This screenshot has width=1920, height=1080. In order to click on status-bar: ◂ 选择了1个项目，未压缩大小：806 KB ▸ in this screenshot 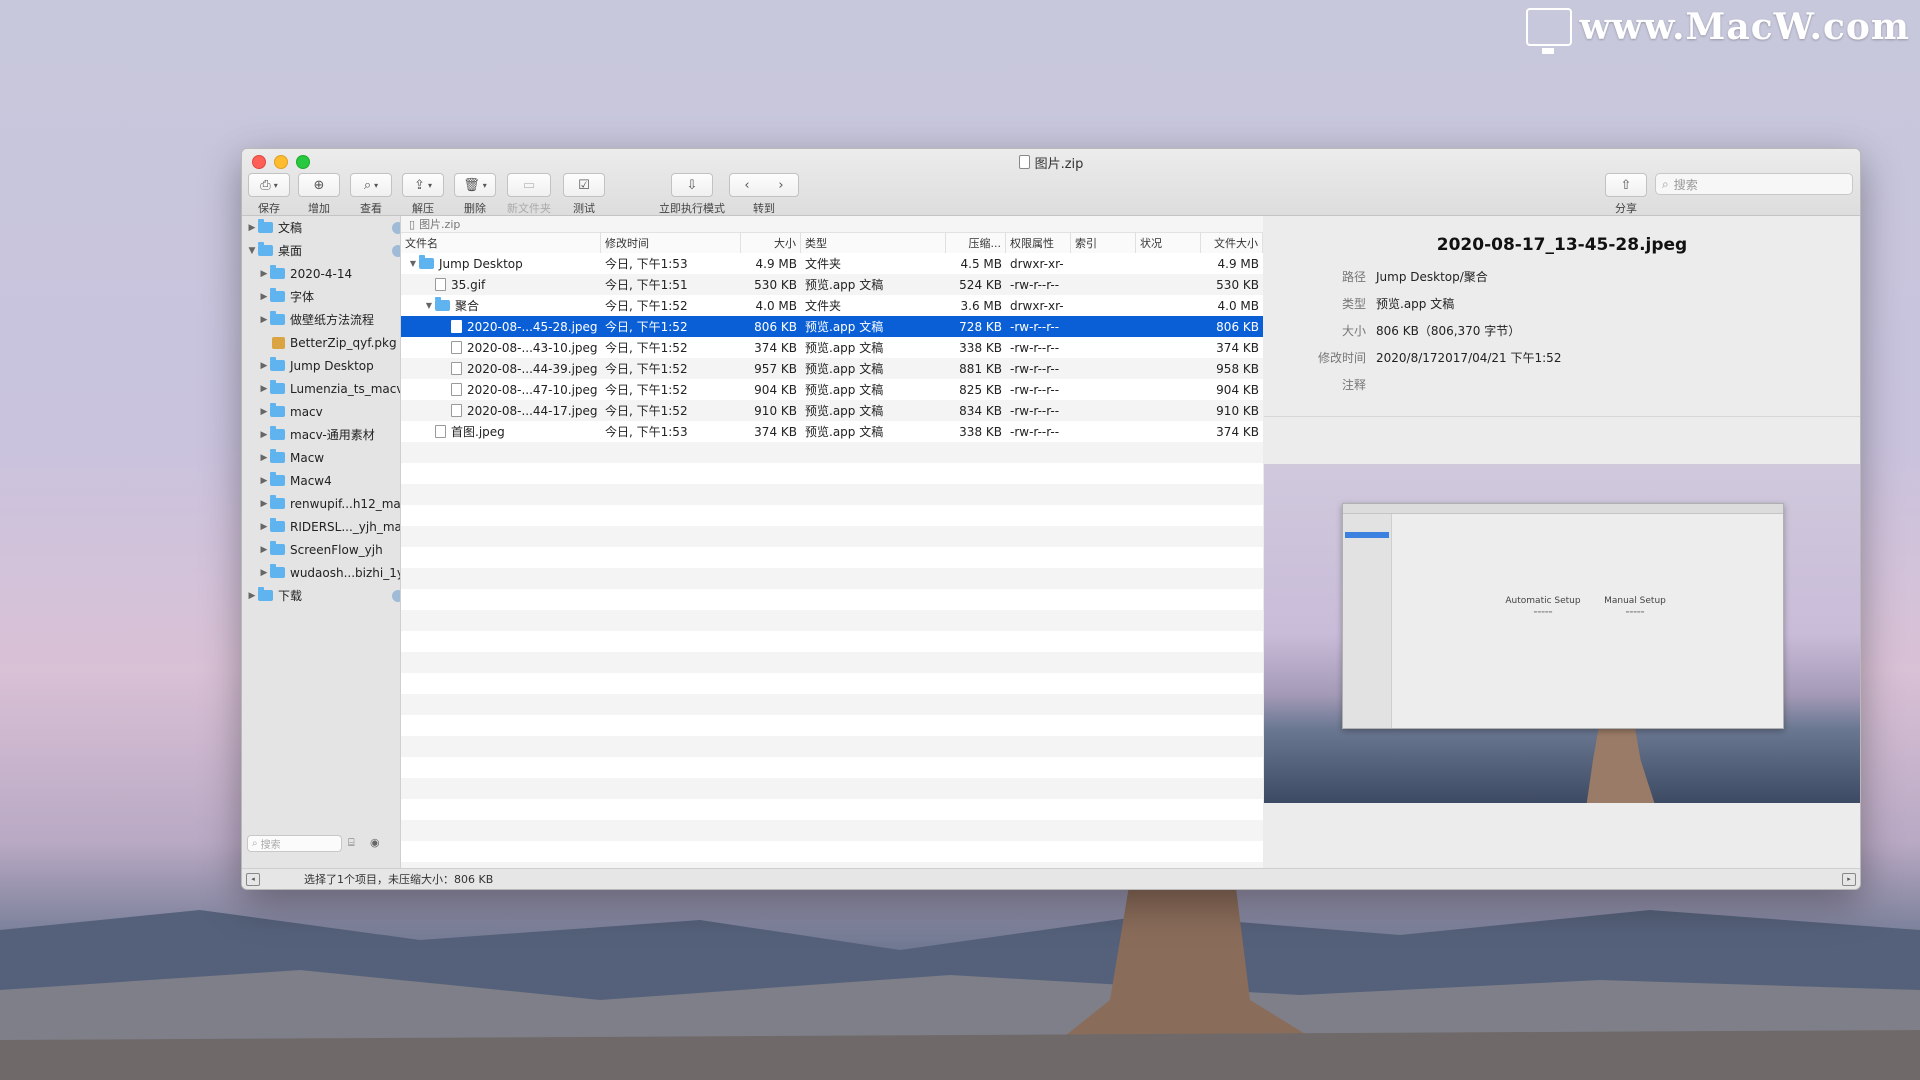, I will do `click(1051, 878)`.